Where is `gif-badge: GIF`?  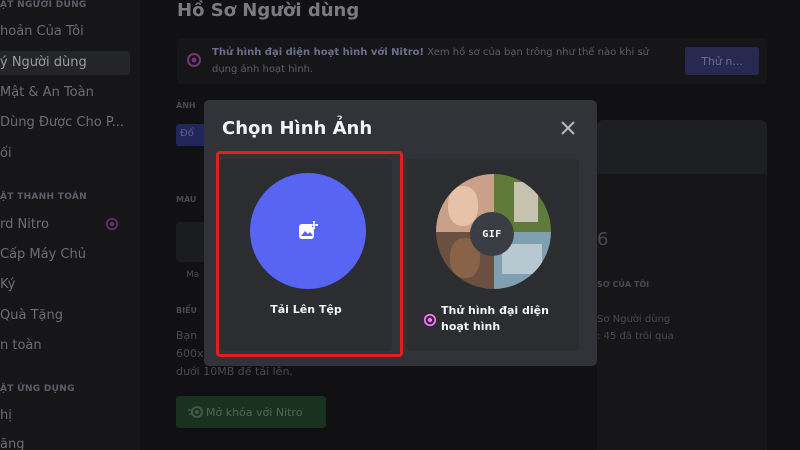 gif-badge: GIF is located at coordinates (492, 234).